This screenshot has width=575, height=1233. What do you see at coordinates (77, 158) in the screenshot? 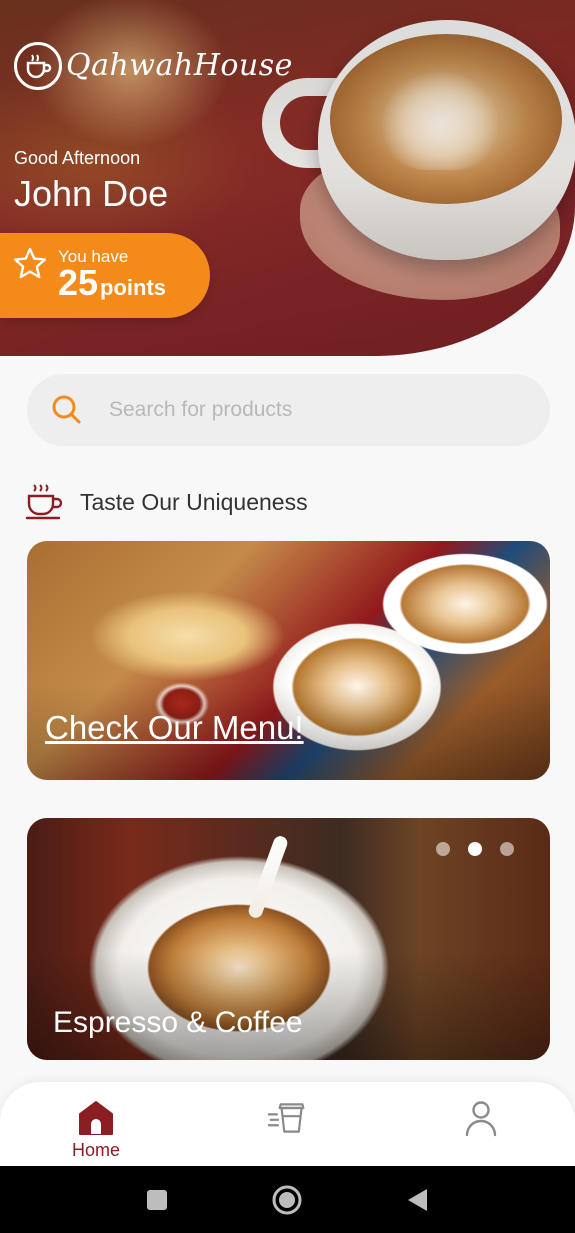
I see `greeting-text: Good Afternoon` at bounding box center [77, 158].